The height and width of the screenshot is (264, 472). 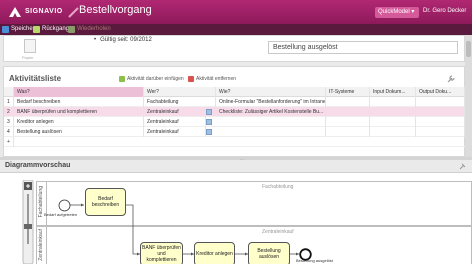 I want to click on valid-since-text: Gültig seit: 09/2012, so click(x=123, y=40).